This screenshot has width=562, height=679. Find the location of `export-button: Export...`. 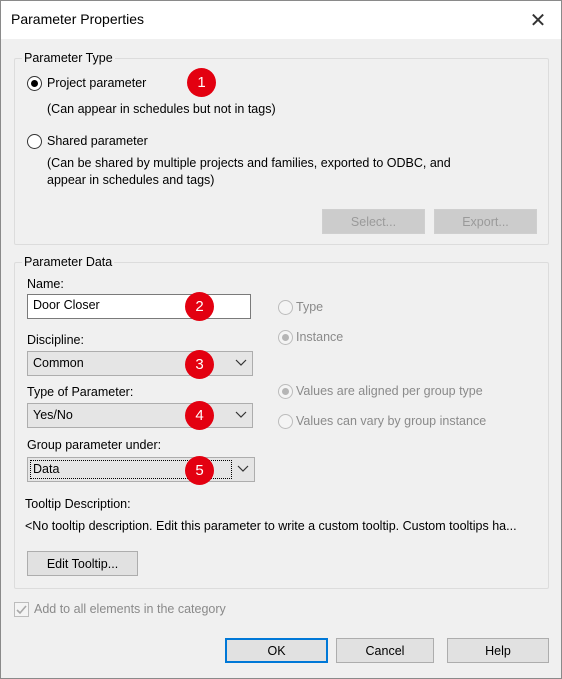

export-button: Export... is located at coordinates (485, 221).